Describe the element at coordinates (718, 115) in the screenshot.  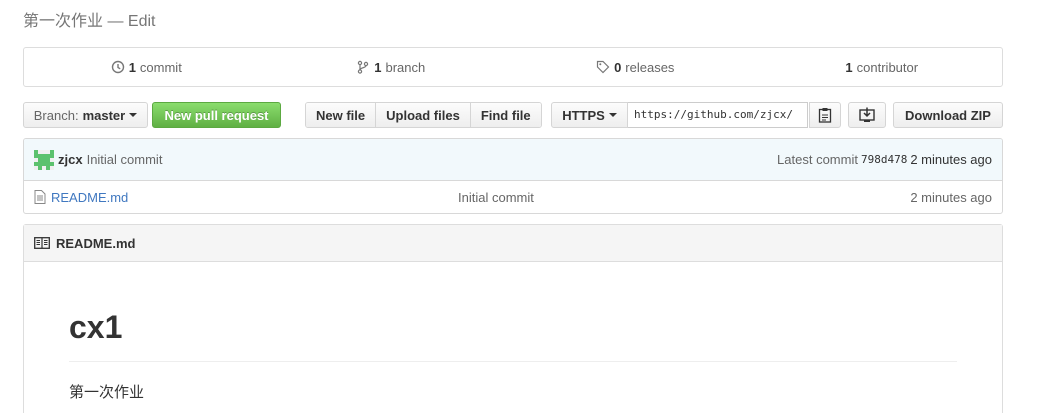
I see `clone-url-input: https://github.com/zjcx/` at that location.